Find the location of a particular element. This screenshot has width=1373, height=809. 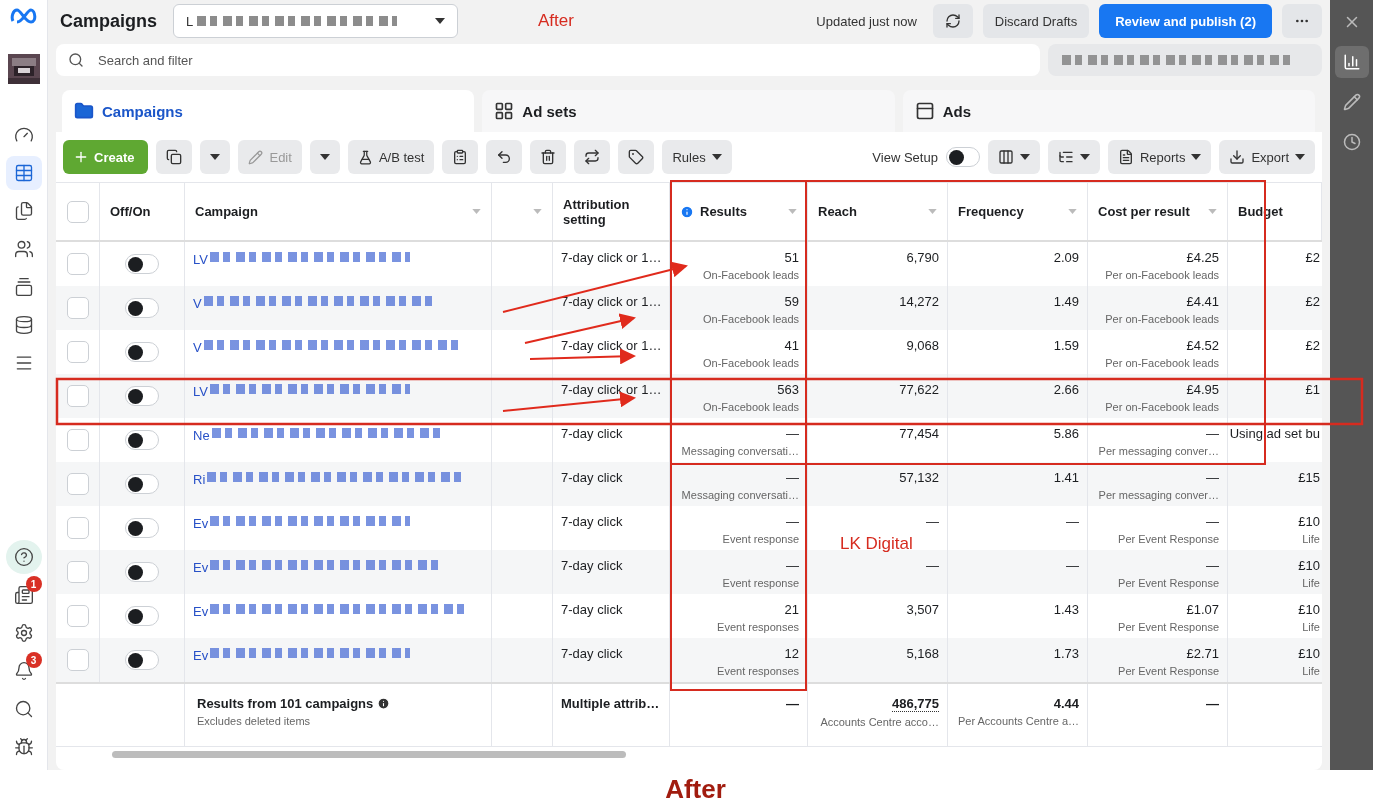

ab-test-button: A/B test is located at coordinates (391, 157).